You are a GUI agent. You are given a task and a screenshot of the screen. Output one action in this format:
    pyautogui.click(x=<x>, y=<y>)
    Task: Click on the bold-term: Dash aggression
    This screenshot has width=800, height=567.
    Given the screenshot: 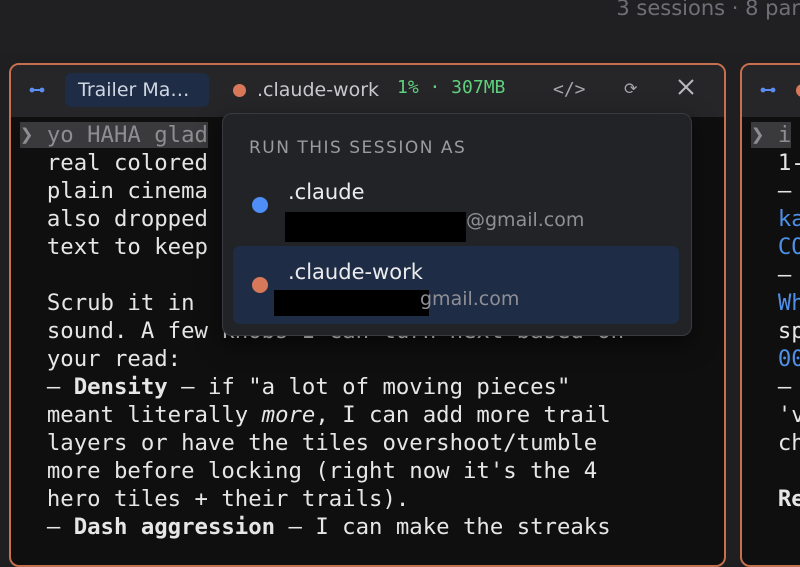 What is the action you would take?
    pyautogui.click(x=174, y=527)
    